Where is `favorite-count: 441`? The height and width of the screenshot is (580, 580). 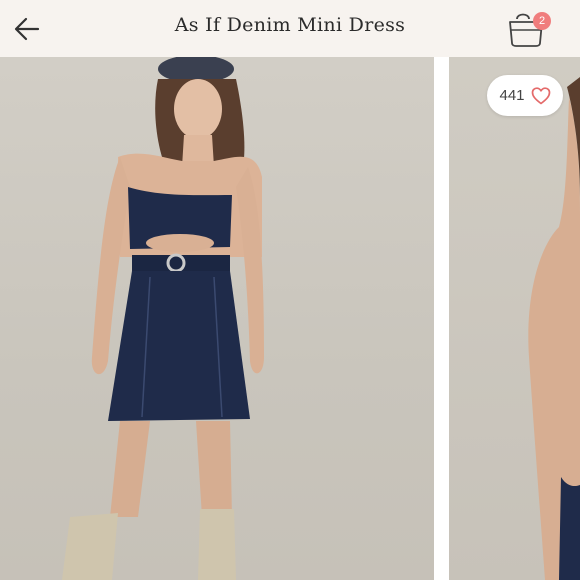
favorite-count: 441 is located at coordinates (512, 95).